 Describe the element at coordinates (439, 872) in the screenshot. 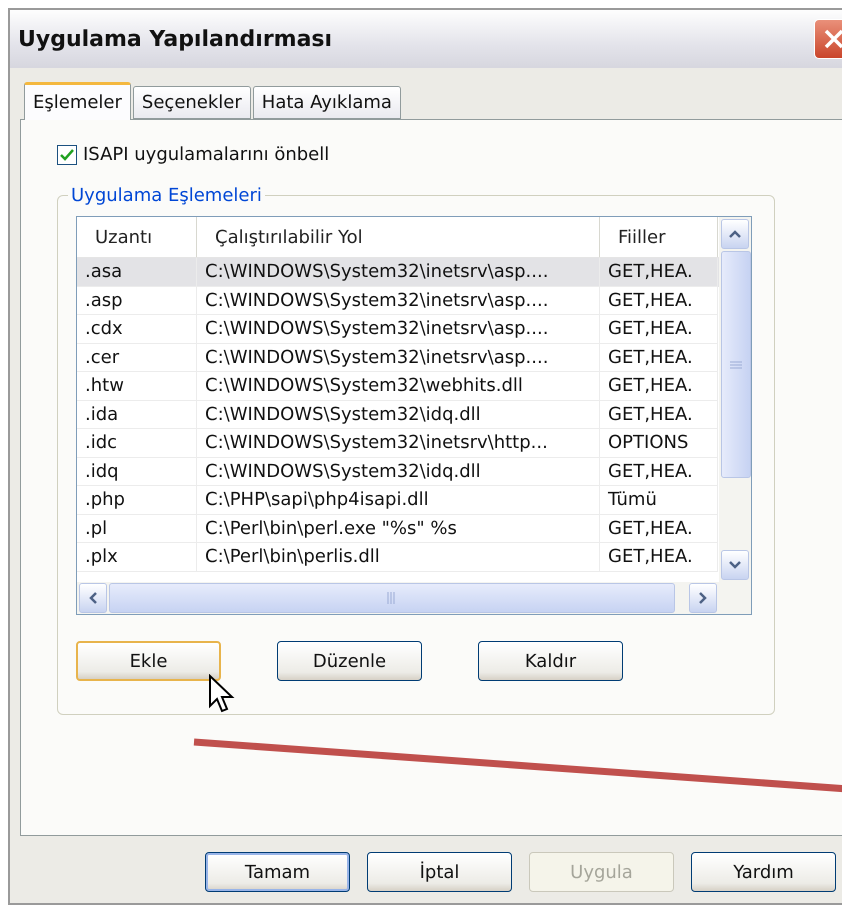

I see `dialog-button: İptal` at that location.